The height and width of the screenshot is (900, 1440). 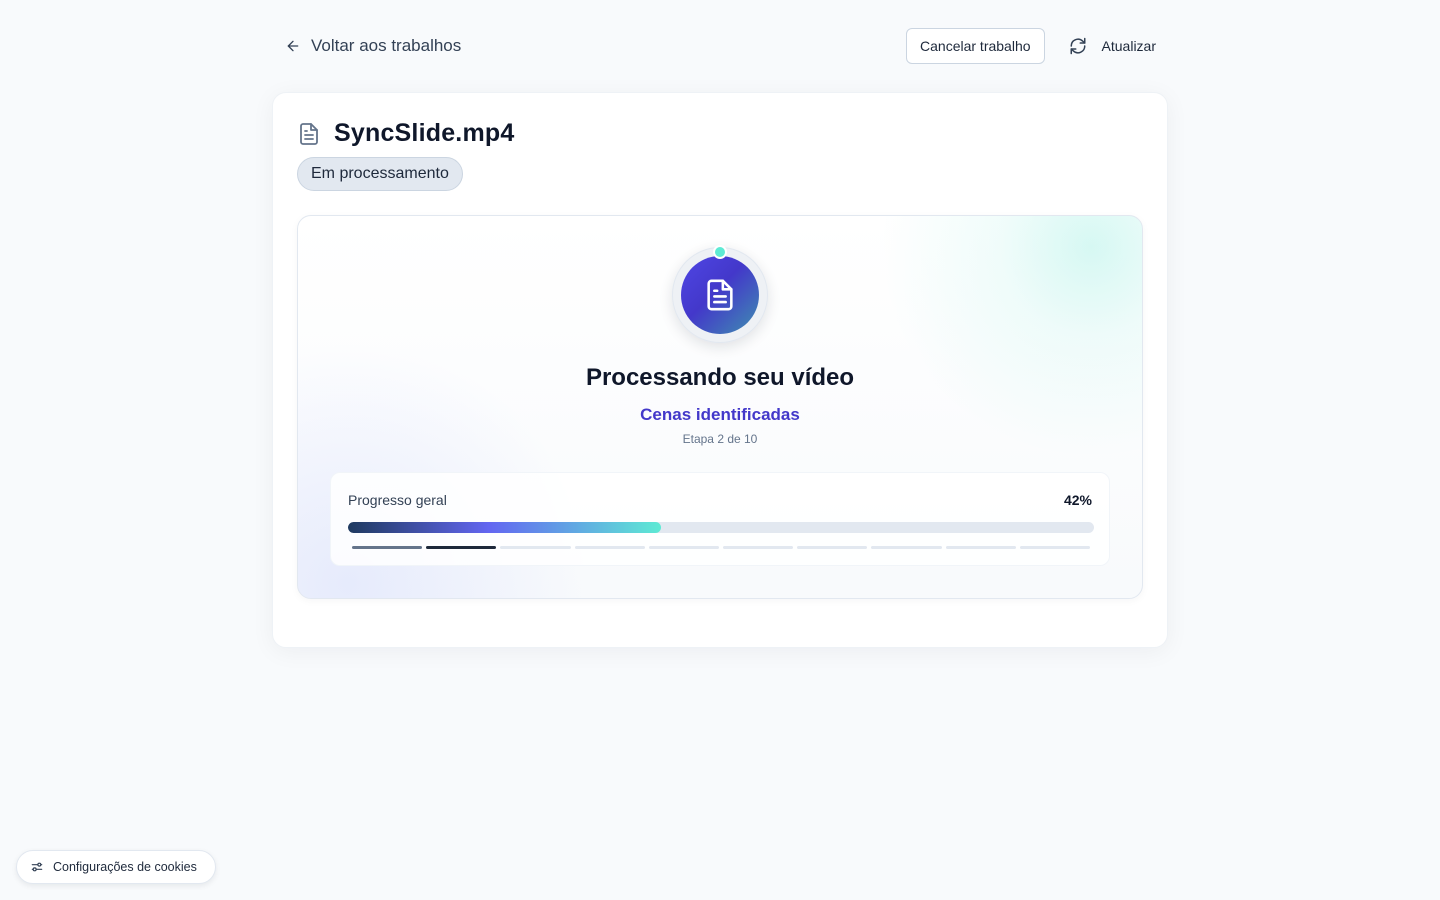 I want to click on document-icon, so click(x=720, y=295).